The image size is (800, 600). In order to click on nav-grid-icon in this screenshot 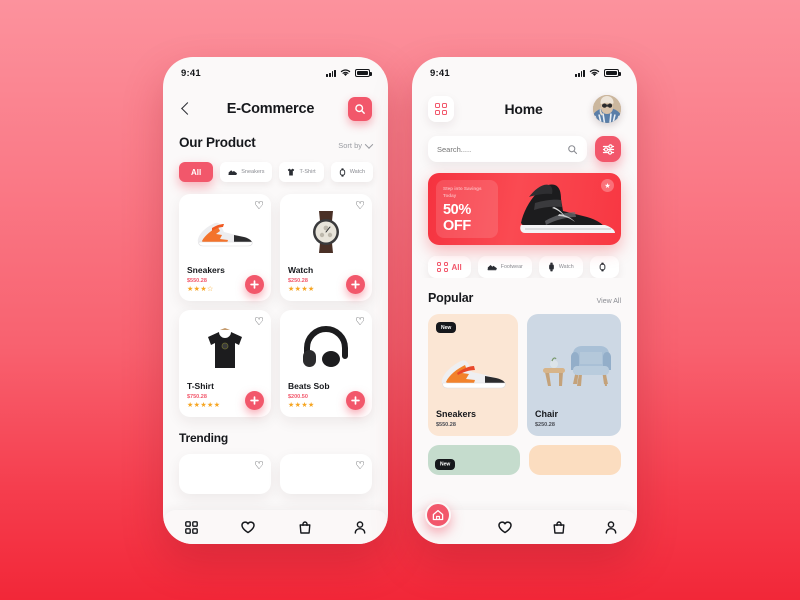, I will do `click(191, 527)`.